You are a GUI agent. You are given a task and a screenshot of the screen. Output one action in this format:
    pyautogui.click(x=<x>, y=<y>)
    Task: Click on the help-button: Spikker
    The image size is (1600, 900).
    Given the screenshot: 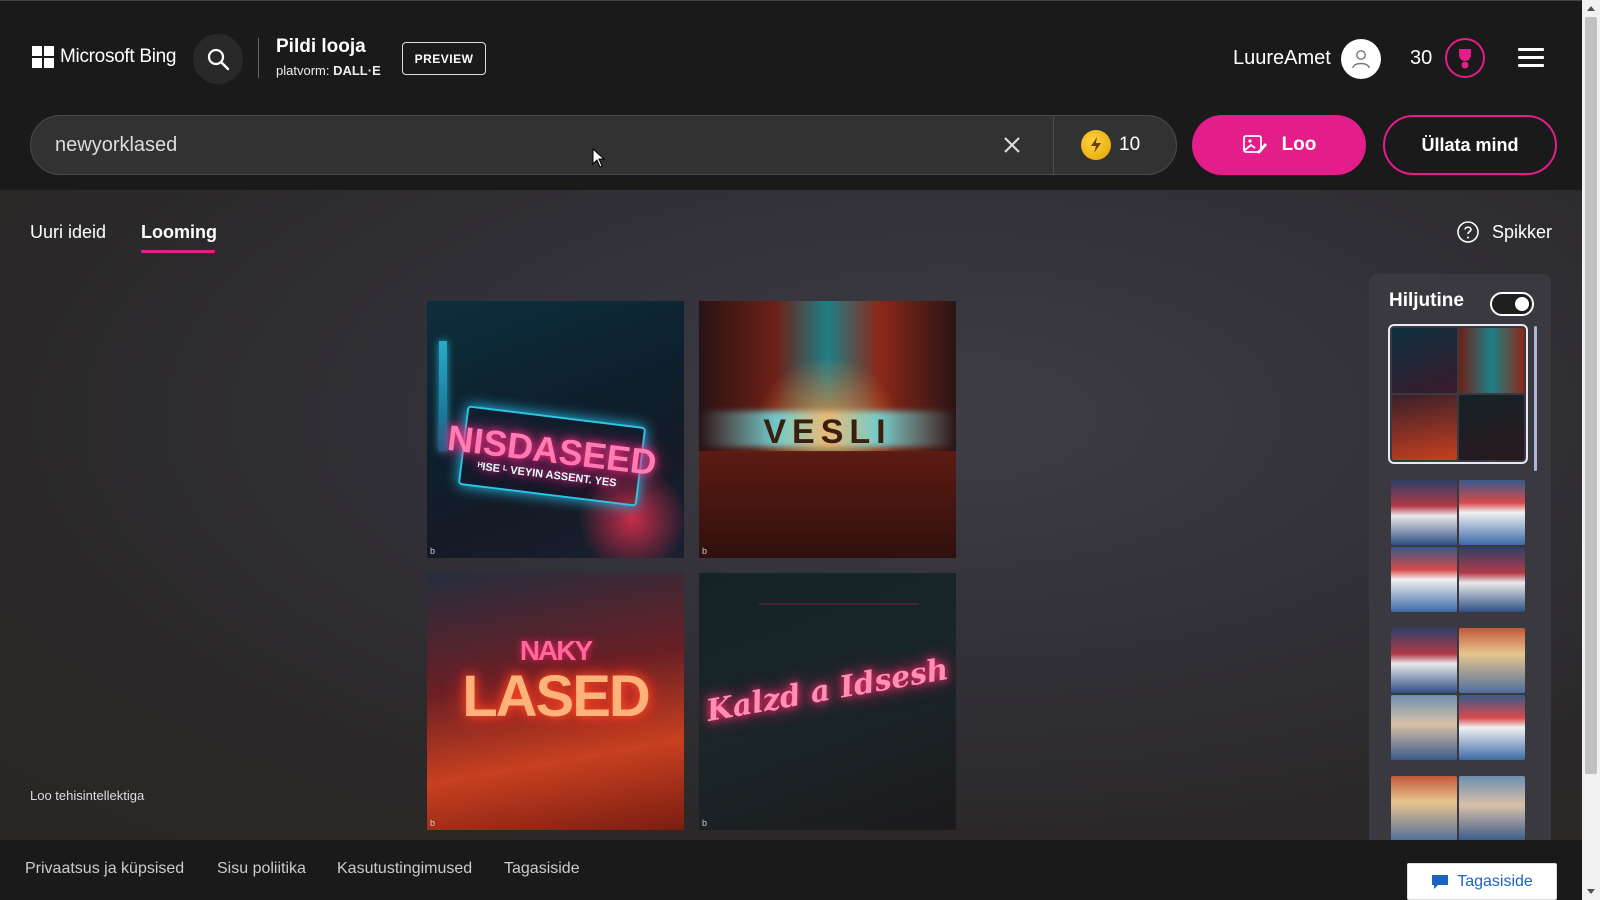 What is the action you would take?
    pyautogui.click(x=1504, y=232)
    